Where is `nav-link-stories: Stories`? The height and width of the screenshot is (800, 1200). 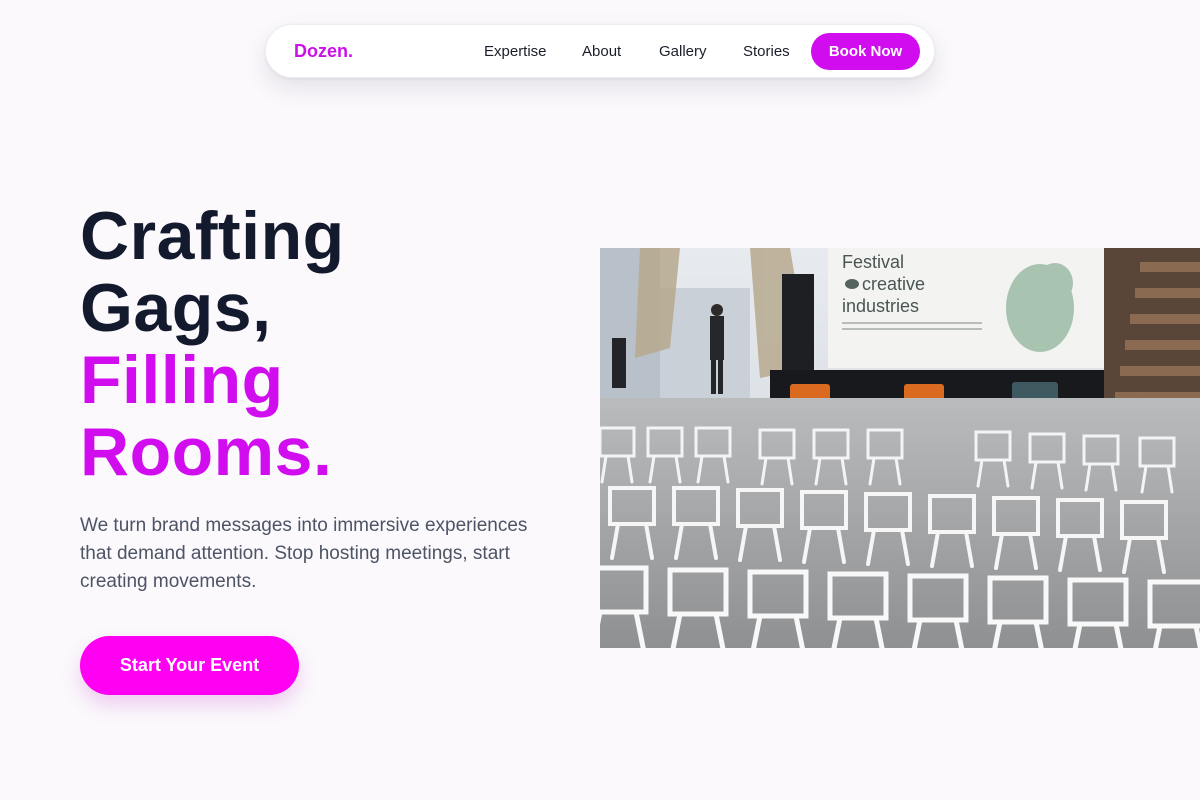 nav-link-stories: Stories is located at coordinates (766, 51).